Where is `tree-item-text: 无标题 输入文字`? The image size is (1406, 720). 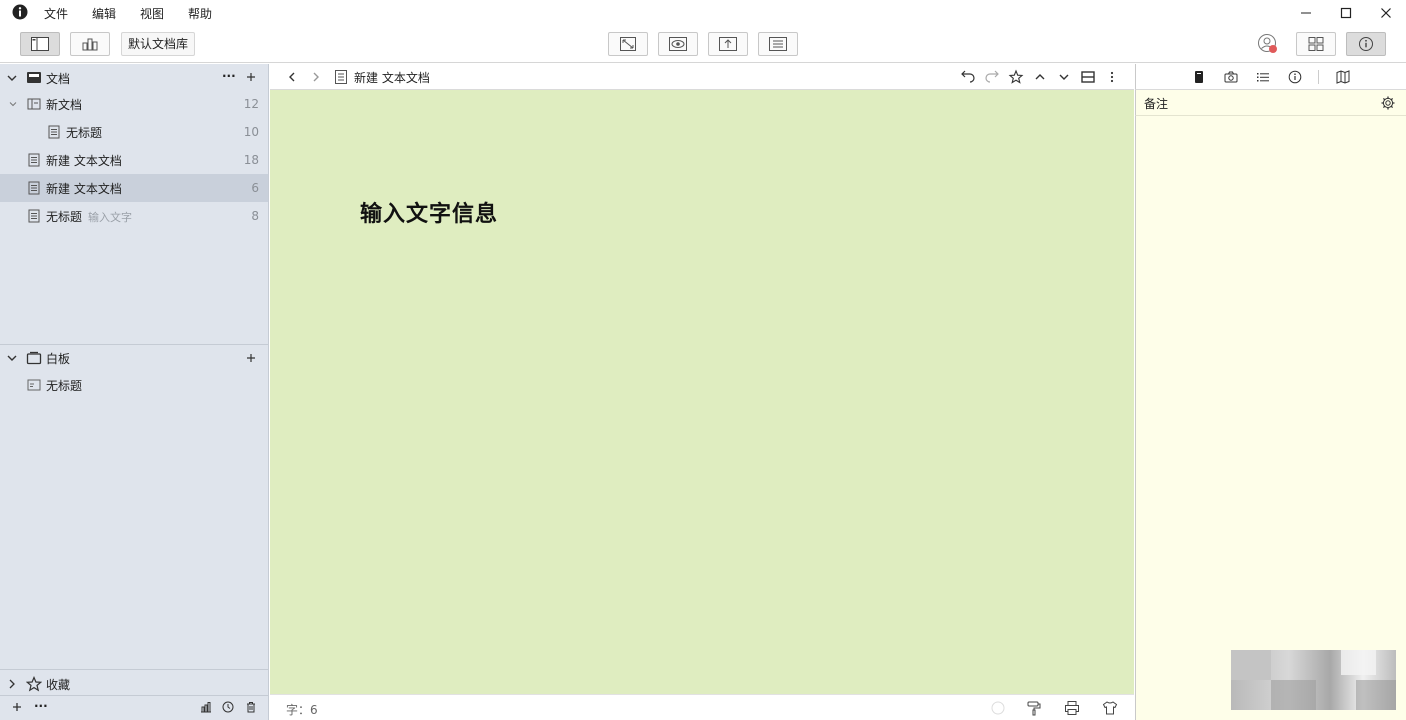
tree-item-text: 无标题 输入文字 is located at coordinates (89, 216).